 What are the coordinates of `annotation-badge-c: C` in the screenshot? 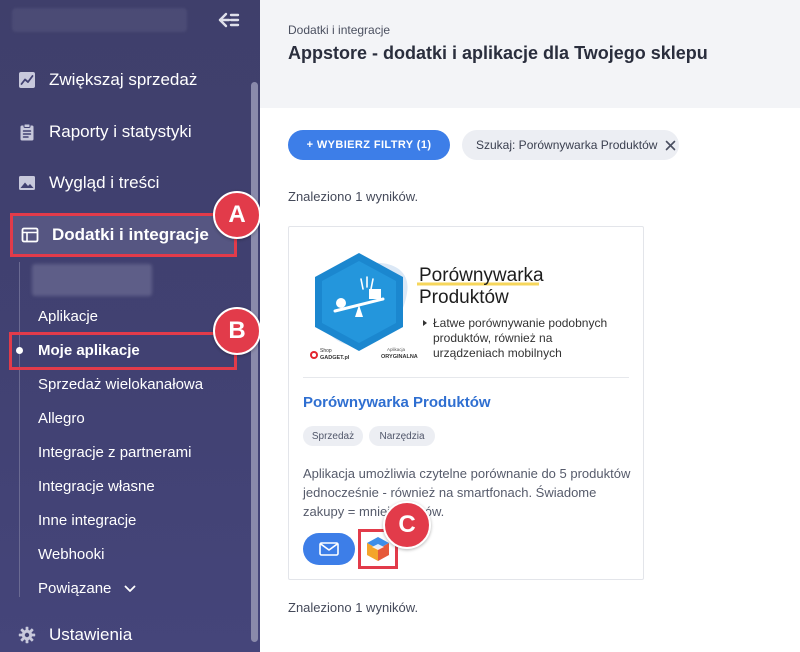 It's located at (407, 525).